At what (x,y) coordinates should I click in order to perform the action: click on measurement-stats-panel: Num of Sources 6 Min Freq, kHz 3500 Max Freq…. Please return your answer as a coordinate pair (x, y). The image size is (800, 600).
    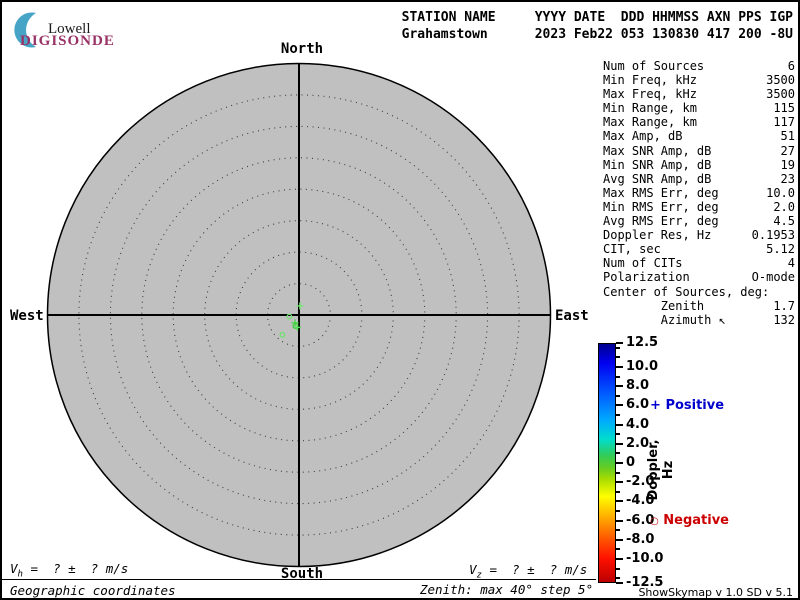
    Looking at the image, I should click on (699, 193).